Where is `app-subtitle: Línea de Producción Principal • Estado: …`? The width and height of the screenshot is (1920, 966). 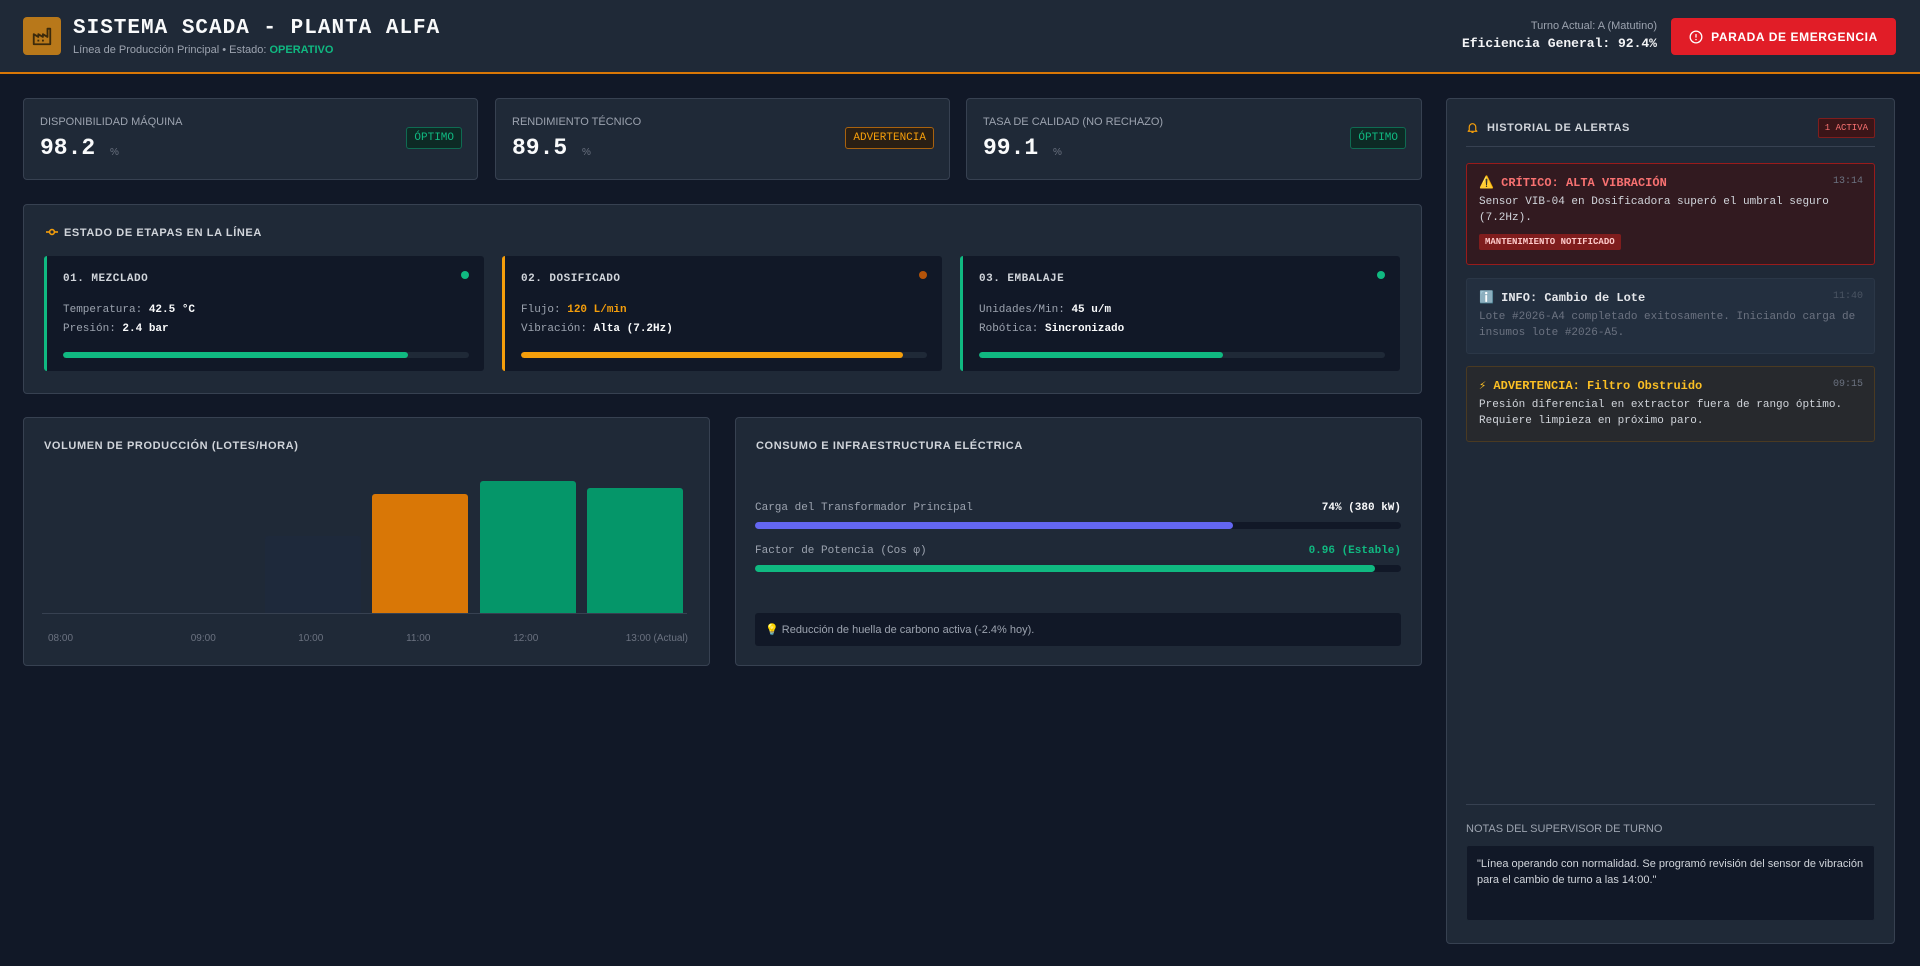 app-subtitle: Línea de Producción Principal • Estado: … is located at coordinates (203, 50).